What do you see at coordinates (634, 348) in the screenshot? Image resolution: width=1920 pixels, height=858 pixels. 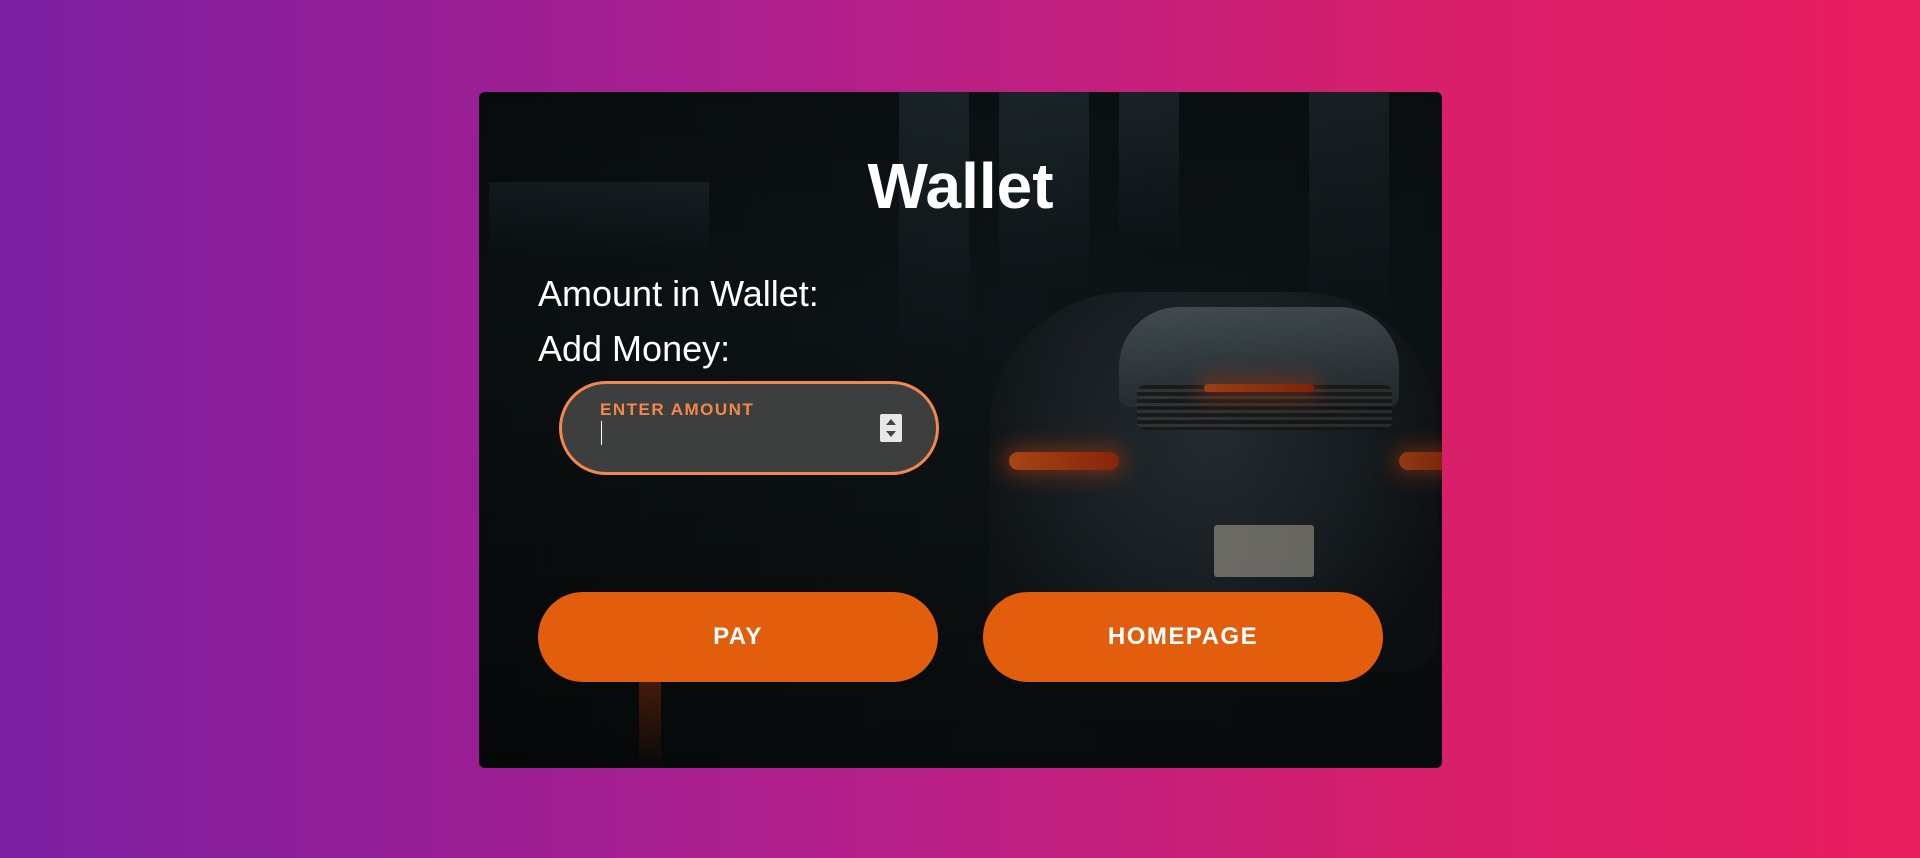 I see `add-money-label: Add Money:` at bounding box center [634, 348].